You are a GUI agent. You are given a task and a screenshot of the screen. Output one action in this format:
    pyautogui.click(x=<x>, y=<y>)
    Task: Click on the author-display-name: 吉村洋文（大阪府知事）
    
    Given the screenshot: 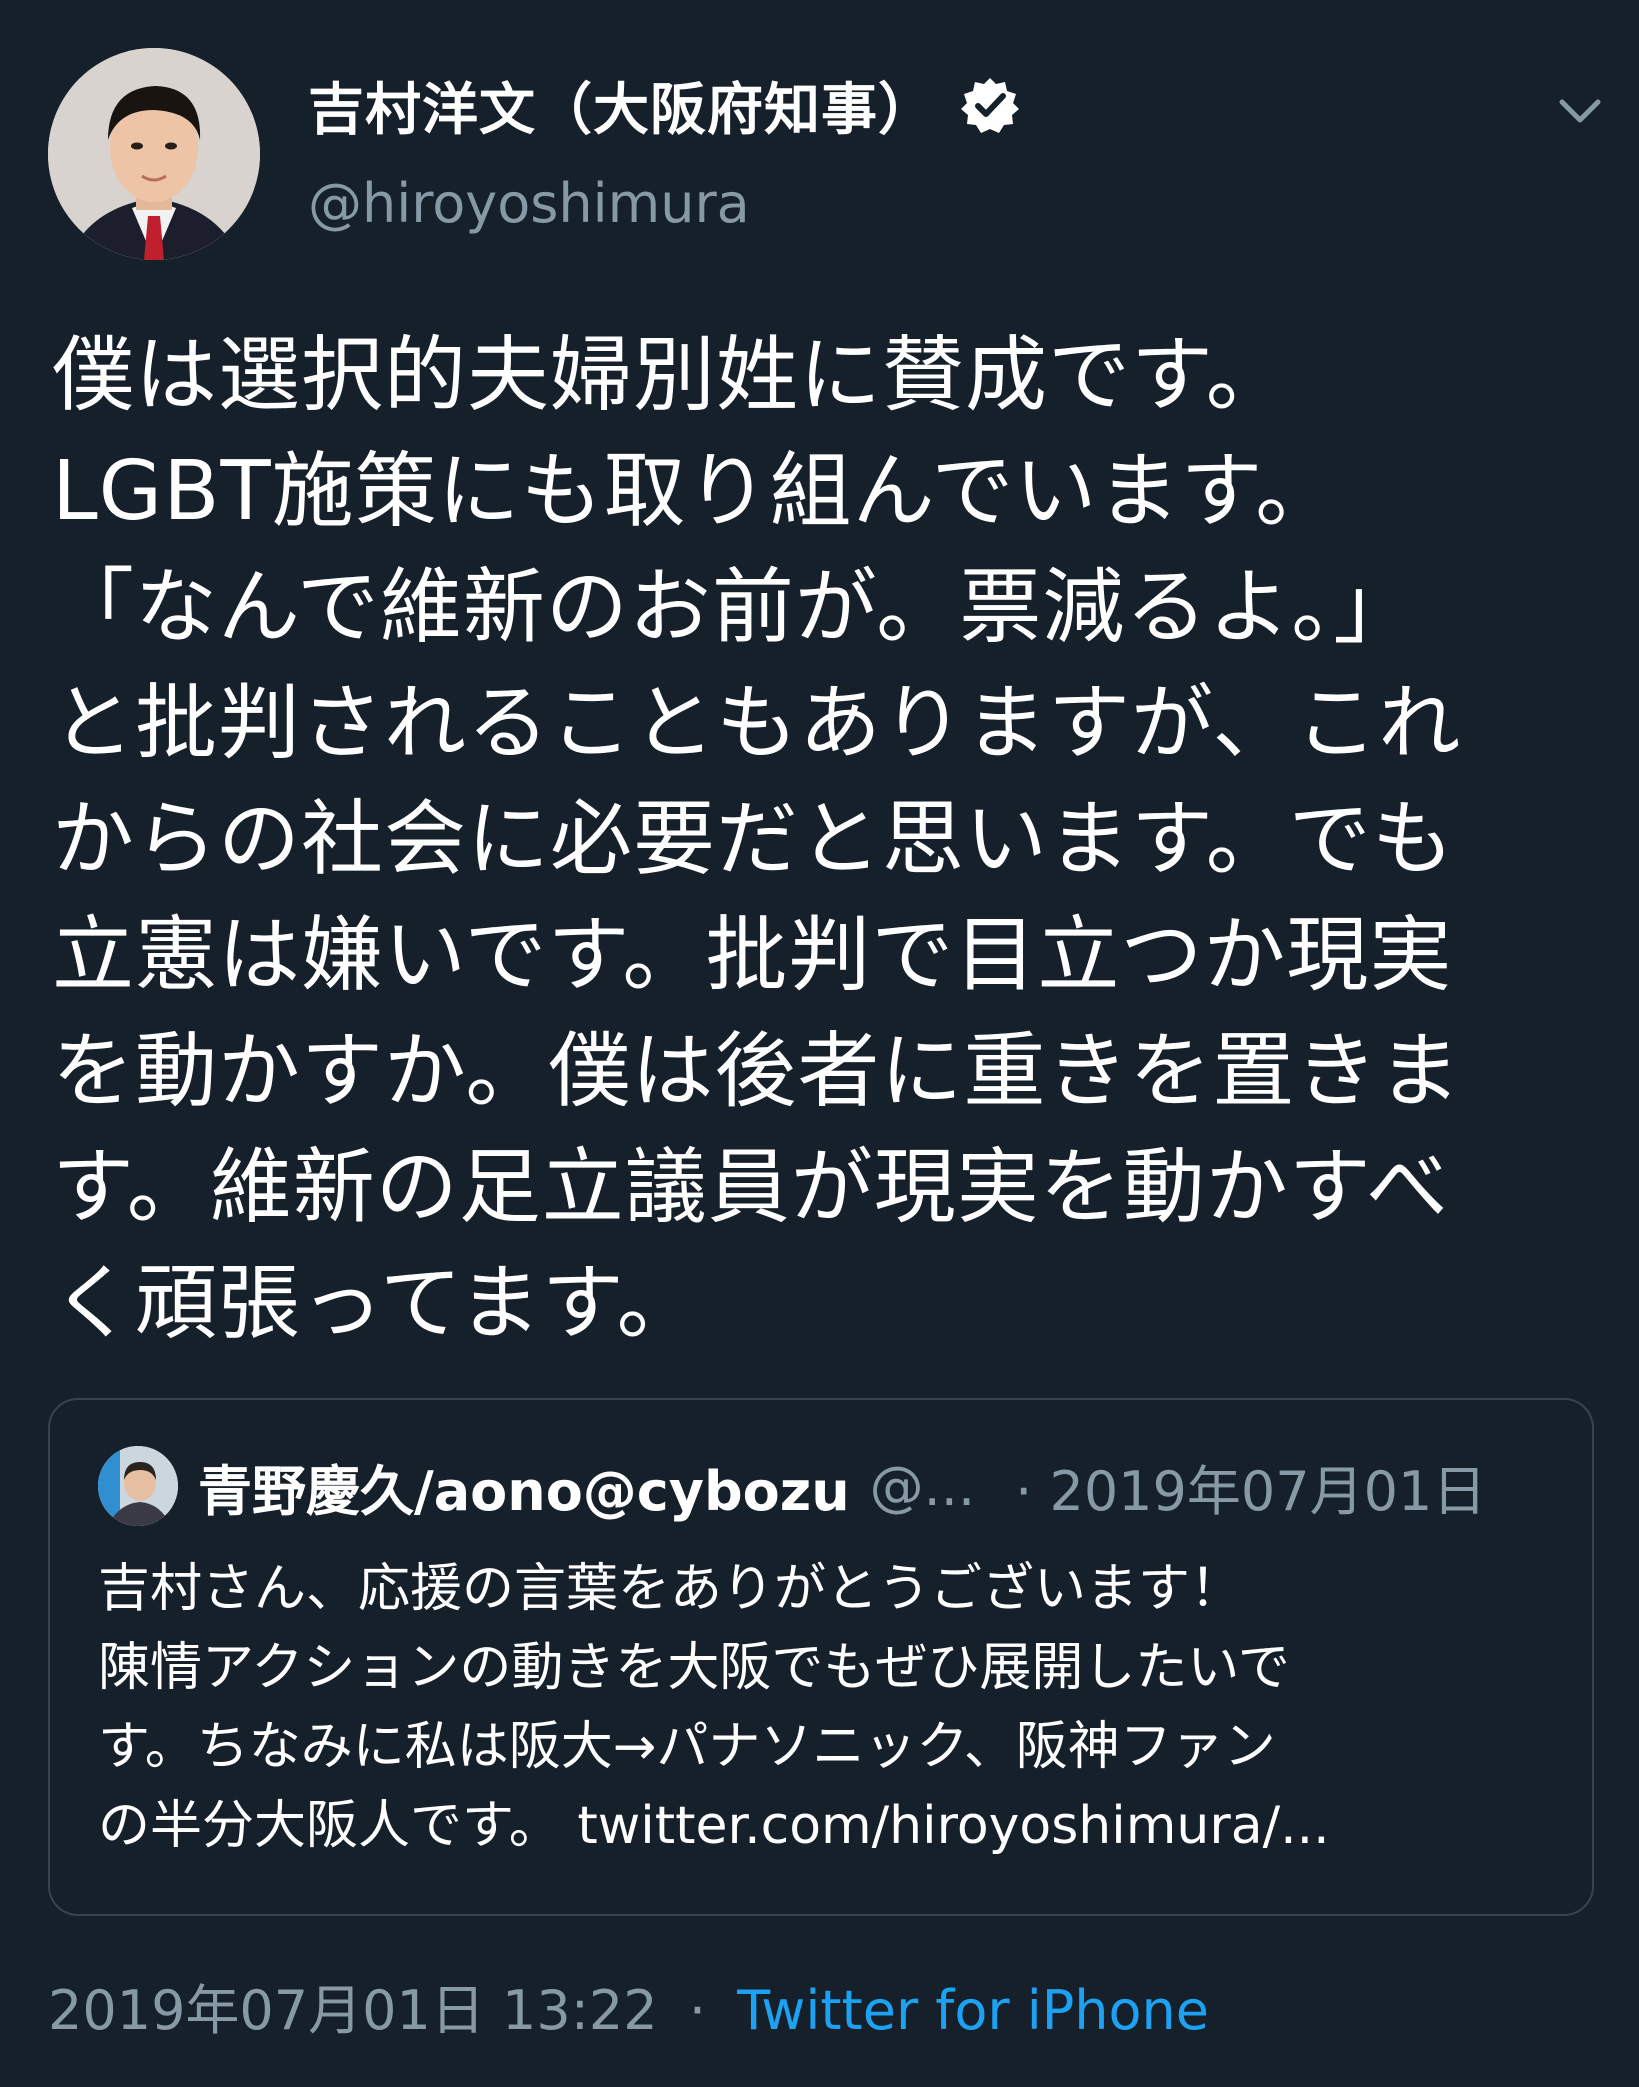 What is the action you would take?
    pyautogui.click(x=621, y=105)
    